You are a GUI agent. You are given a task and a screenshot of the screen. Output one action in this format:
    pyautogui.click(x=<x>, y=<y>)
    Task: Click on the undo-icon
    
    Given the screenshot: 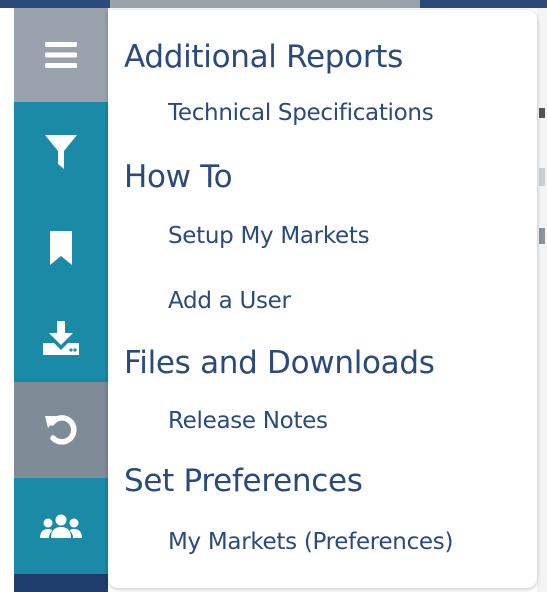 What is the action you would take?
    pyautogui.click(x=61, y=430)
    